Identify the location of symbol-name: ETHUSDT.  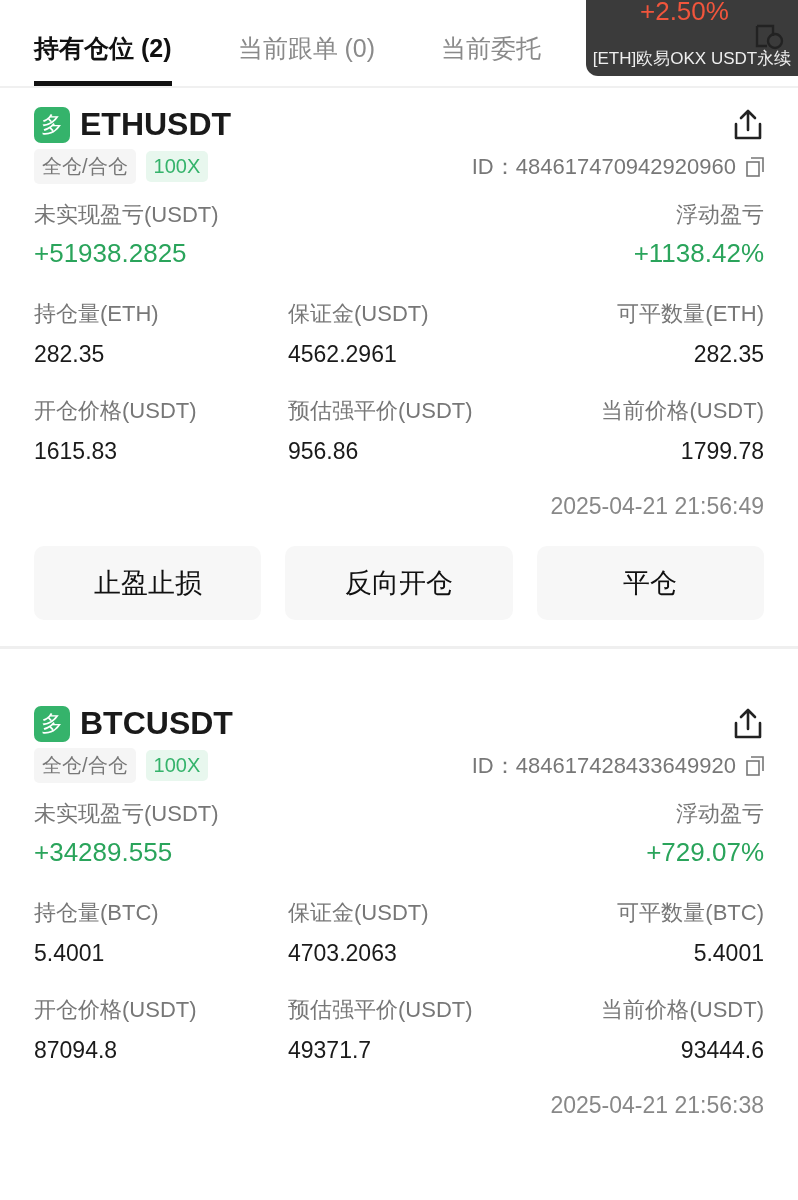
(156, 124).